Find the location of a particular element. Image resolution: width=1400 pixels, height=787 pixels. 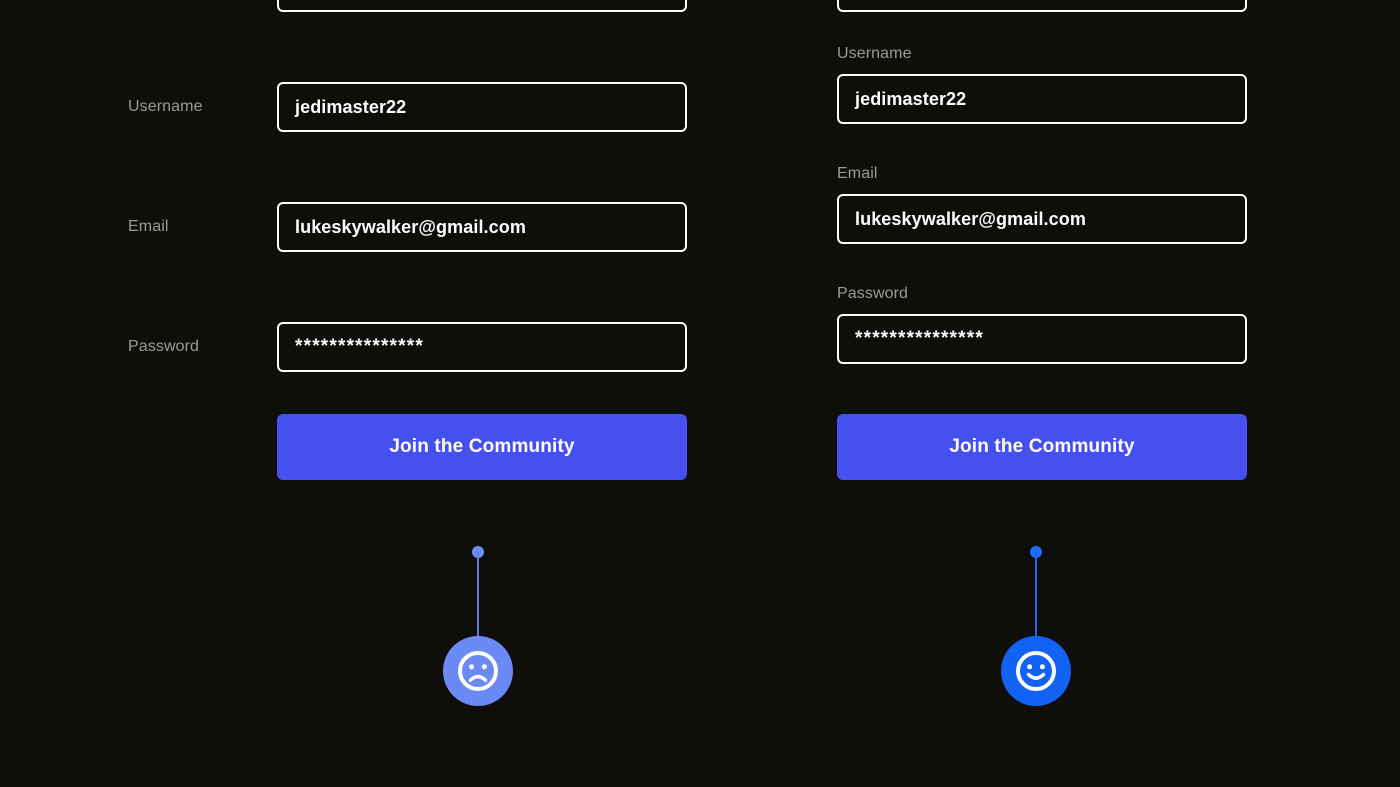

frowning-face-icon is located at coordinates (478, 671).